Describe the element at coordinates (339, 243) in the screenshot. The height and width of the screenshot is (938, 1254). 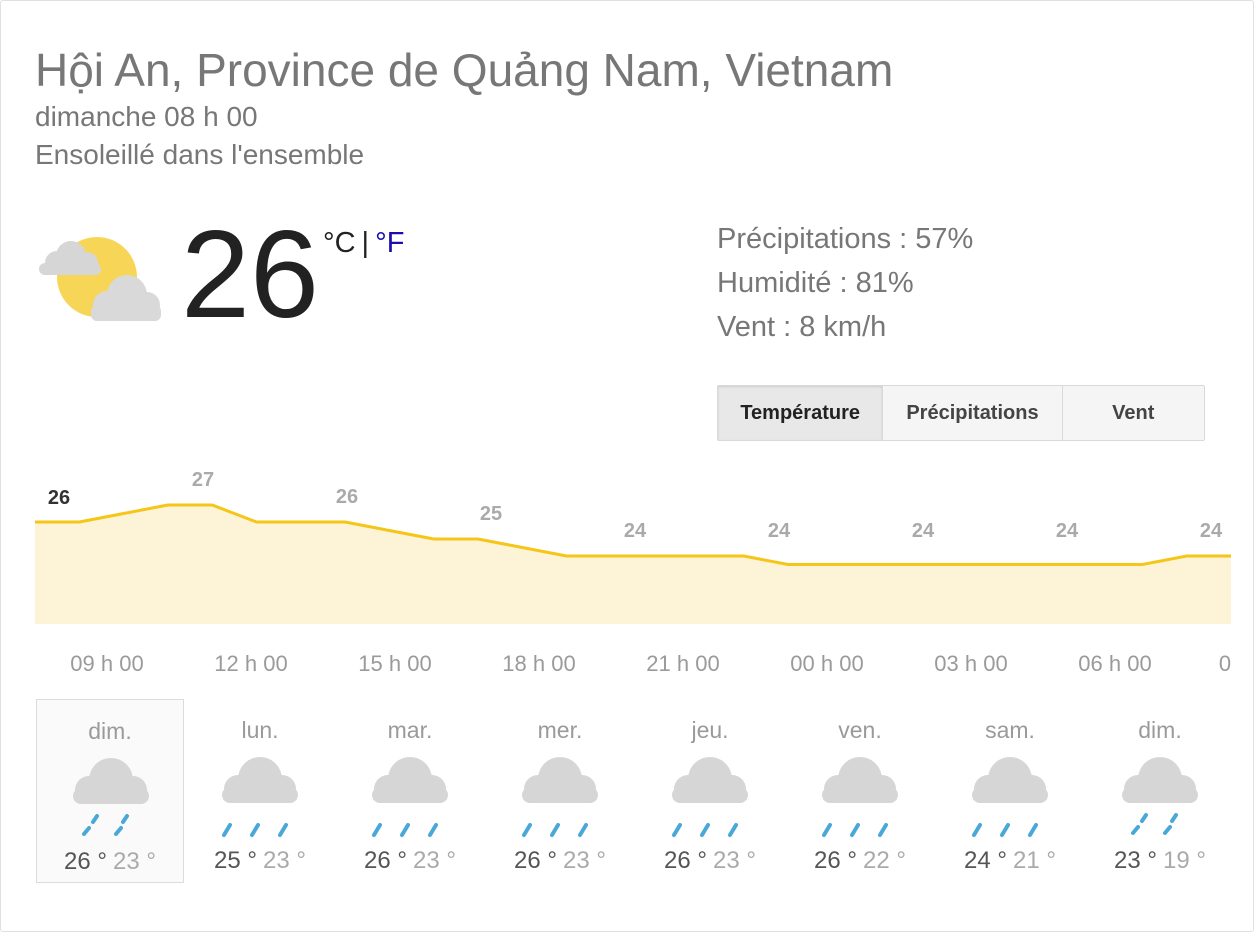
I see `celsius-unit: °C` at that location.